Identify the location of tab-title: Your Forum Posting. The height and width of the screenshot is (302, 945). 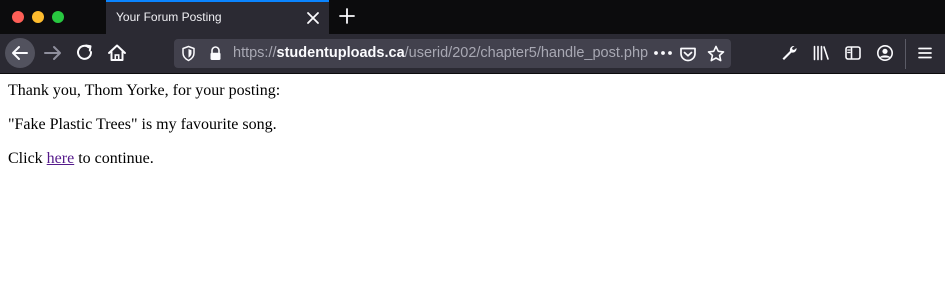
(169, 17).